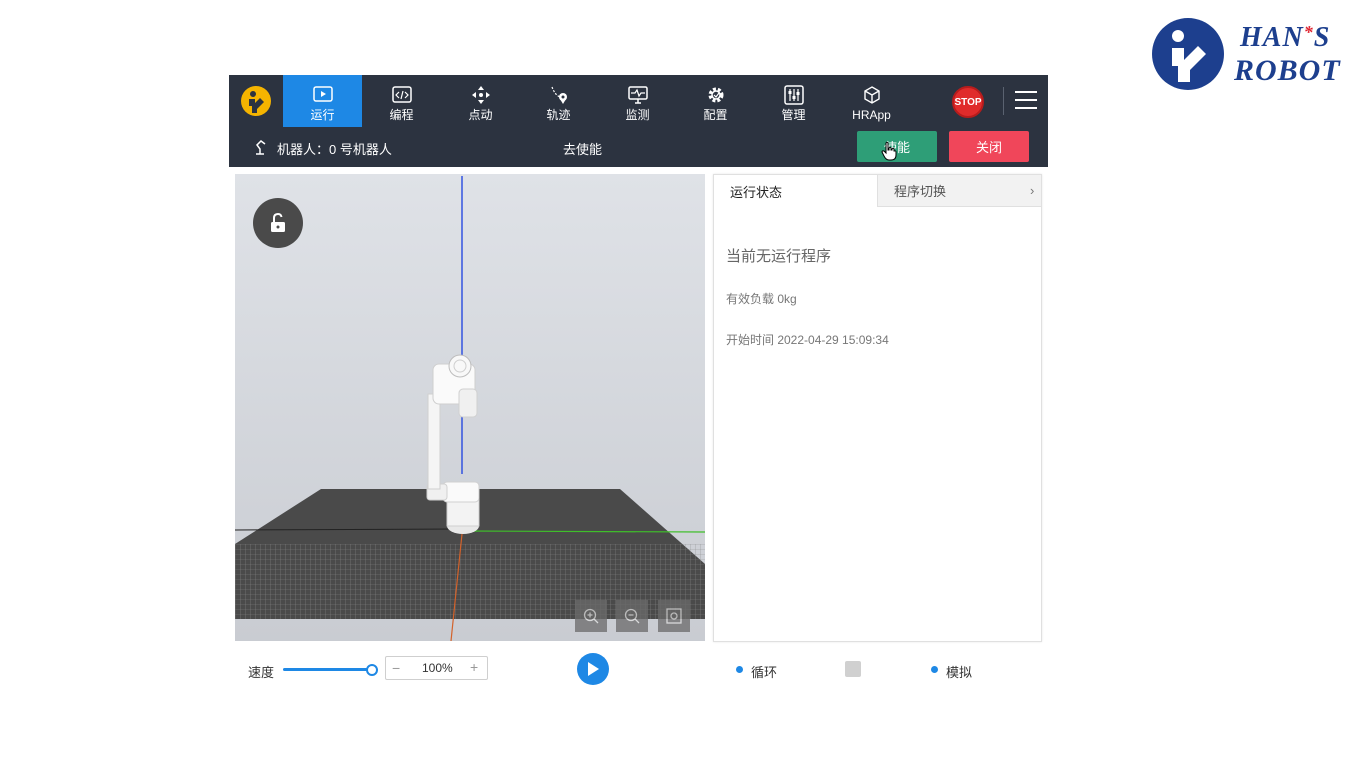 This screenshot has width=1366, height=768. What do you see at coordinates (968, 102) in the screenshot?
I see `emergency-stop-button: STOP` at bounding box center [968, 102].